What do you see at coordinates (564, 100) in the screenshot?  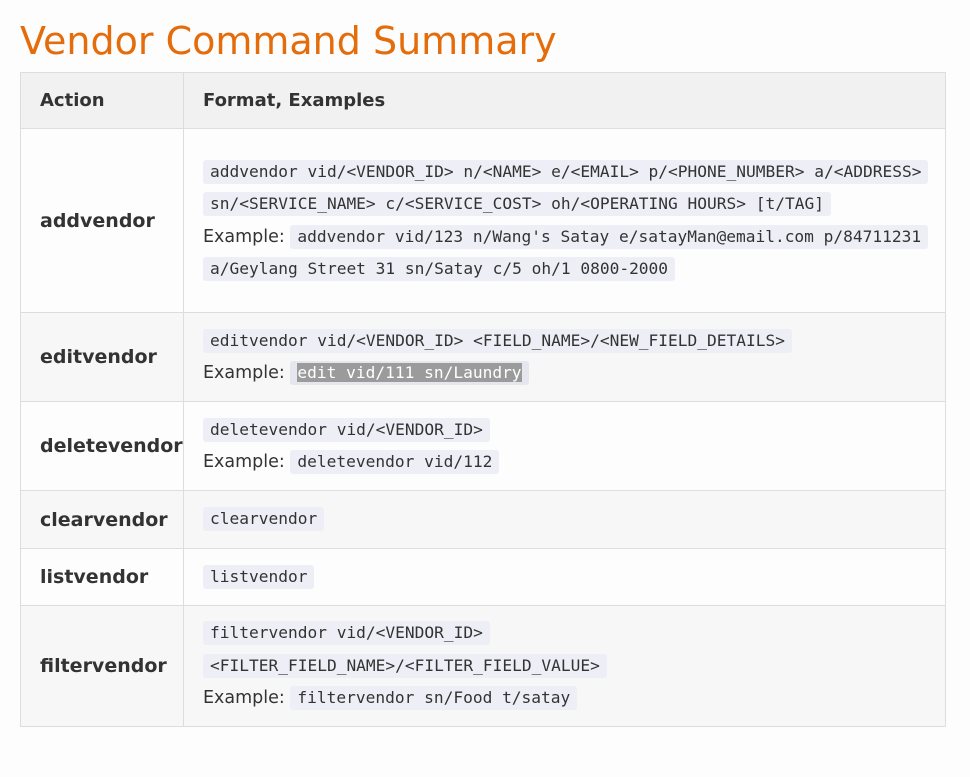 I see `header-format-examples: Format, Examples` at bounding box center [564, 100].